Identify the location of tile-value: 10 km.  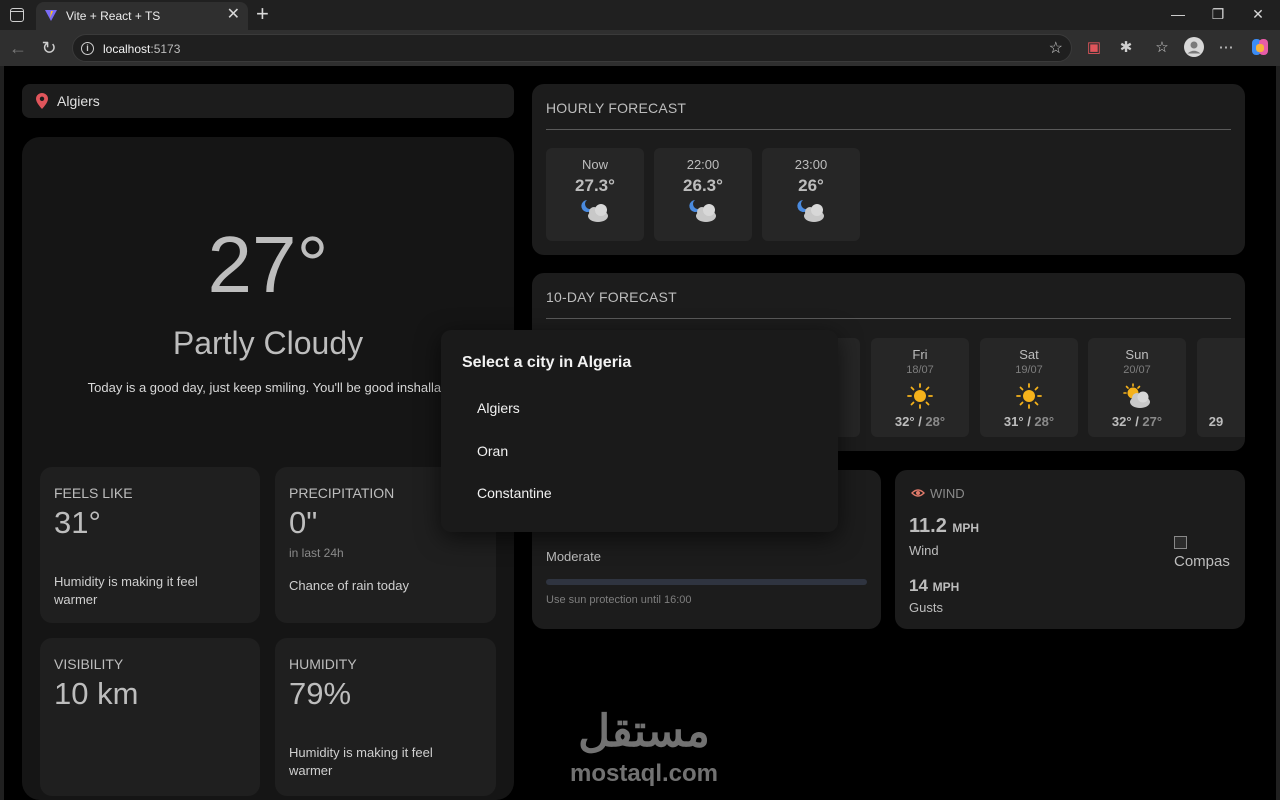
(96, 693).